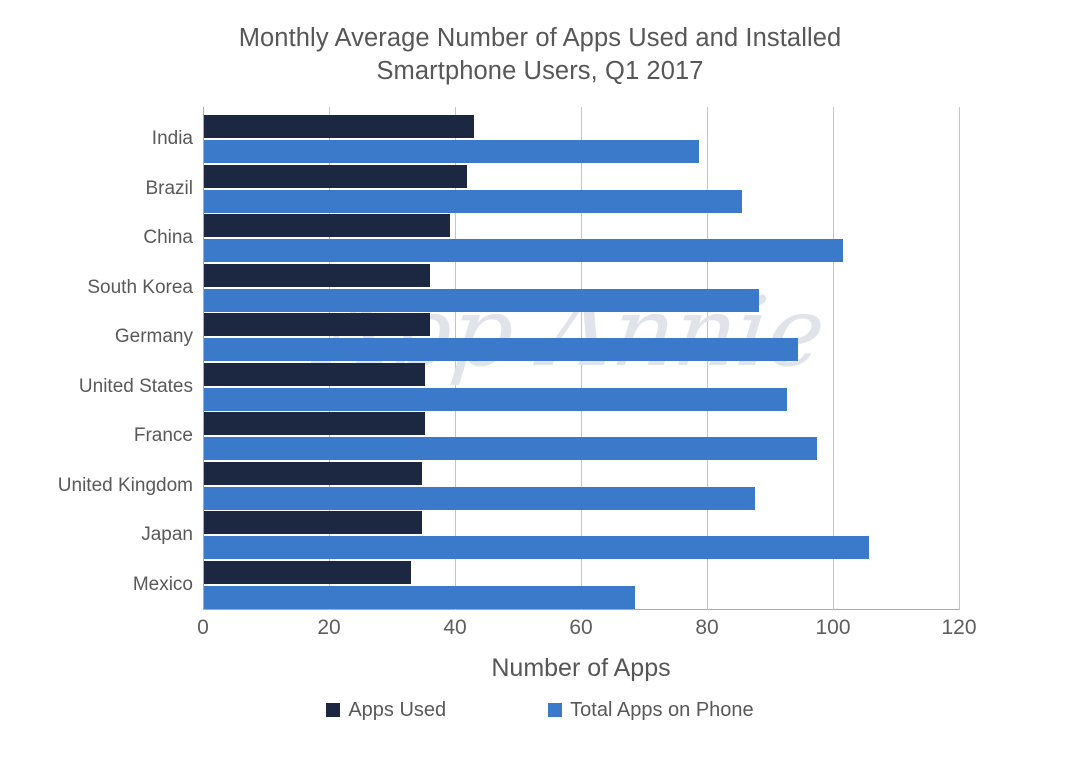 The width and height of the screenshot is (1080, 757). What do you see at coordinates (540, 710) in the screenshot?
I see `chart-legend: Apps Used Total Apps on Phone` at bounding box center [540, 710].